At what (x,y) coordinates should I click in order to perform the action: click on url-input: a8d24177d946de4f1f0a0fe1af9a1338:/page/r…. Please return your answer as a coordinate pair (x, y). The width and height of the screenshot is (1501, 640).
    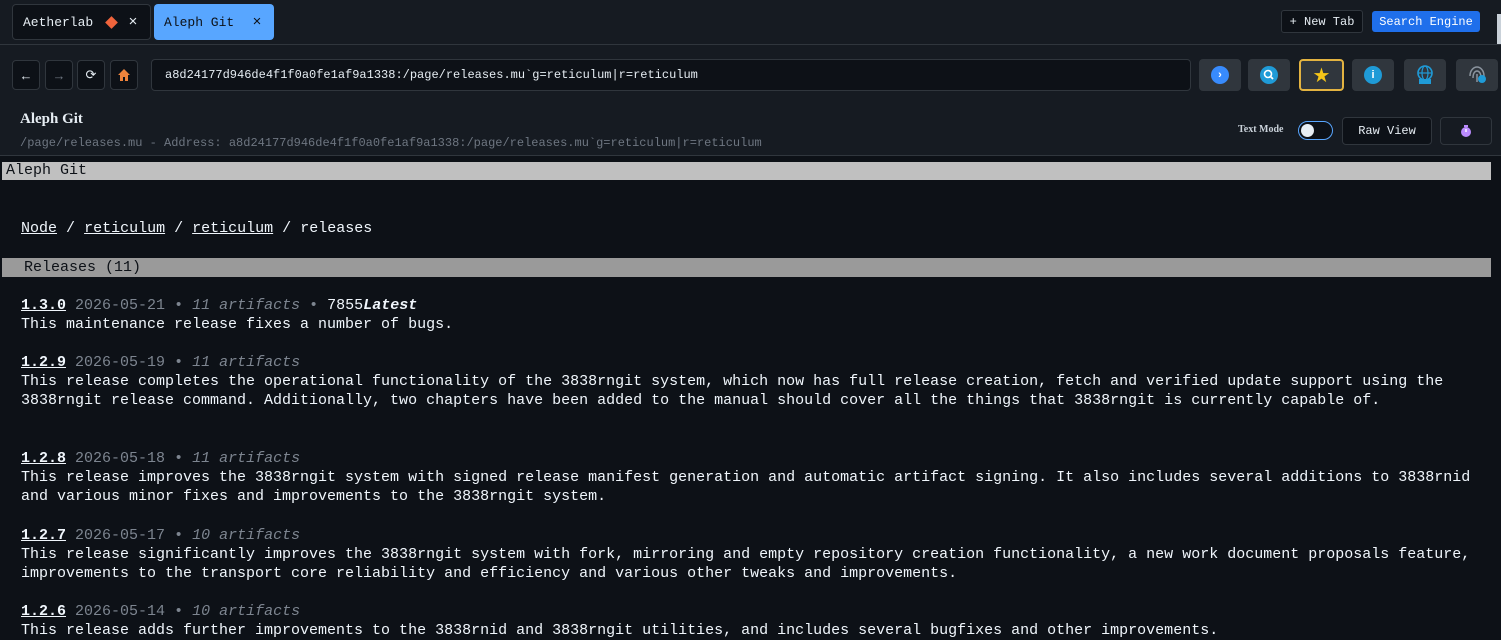
    Looking at the image, I should click on (671, 75).